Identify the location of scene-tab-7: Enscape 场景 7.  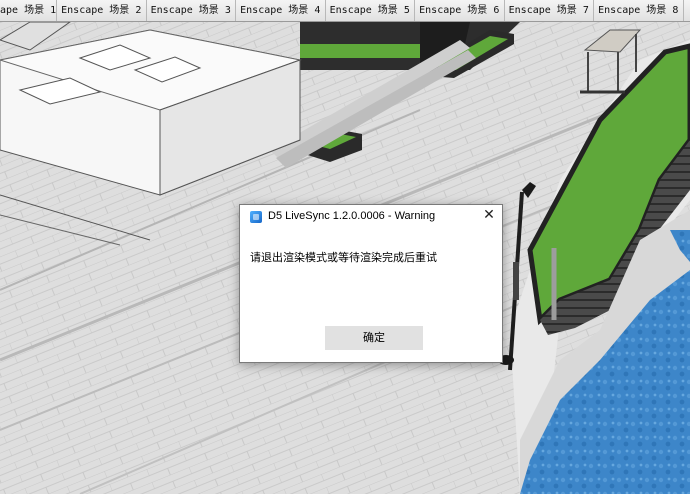
(549, 10).